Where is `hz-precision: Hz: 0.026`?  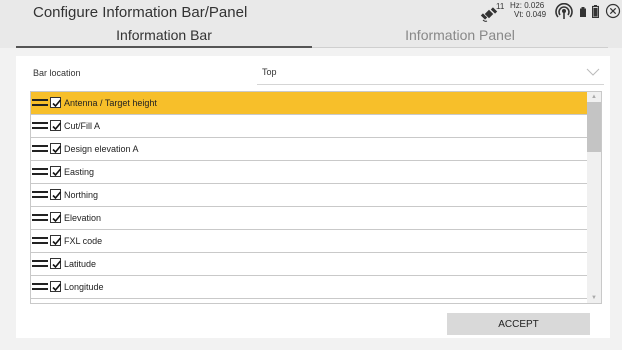
hz-precision: Hz: 0.026 is located at coordinates (527, 5).